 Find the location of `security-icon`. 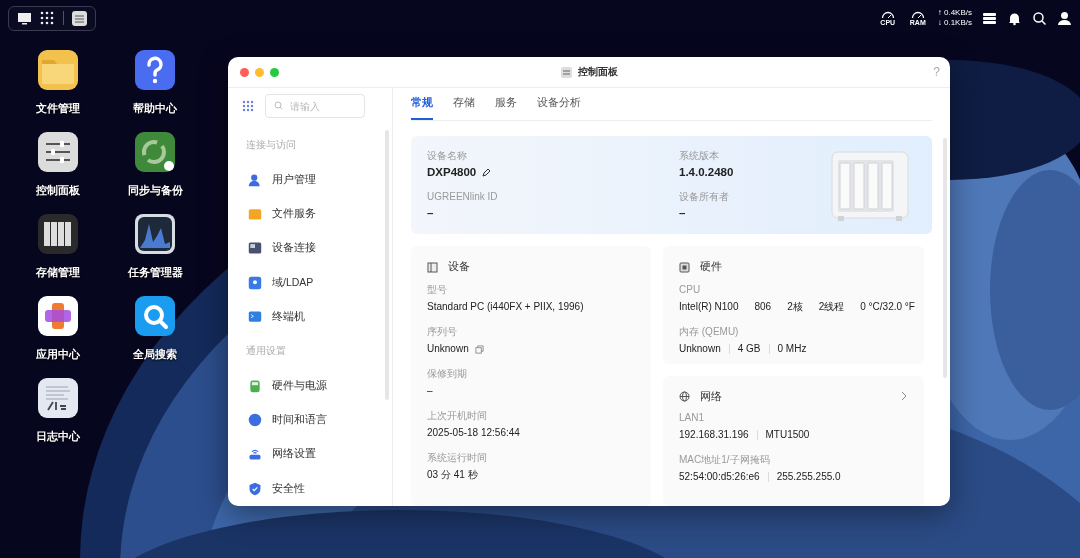

security-icon is located at coordinates (255, 488).